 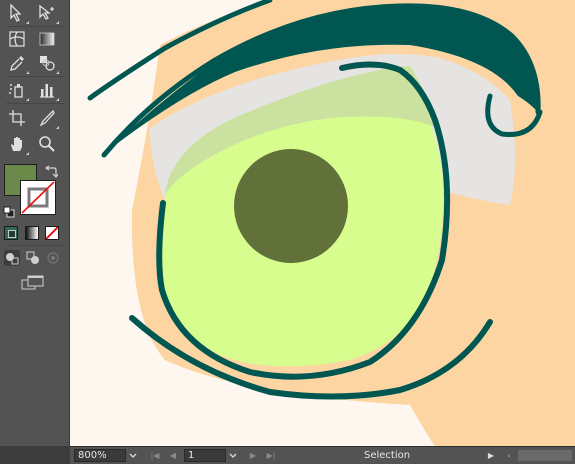 What do you see at coordinates (191, 455) in the screenshot?
I see `artboard-number-value: 1` at bounding box center [191, 455].